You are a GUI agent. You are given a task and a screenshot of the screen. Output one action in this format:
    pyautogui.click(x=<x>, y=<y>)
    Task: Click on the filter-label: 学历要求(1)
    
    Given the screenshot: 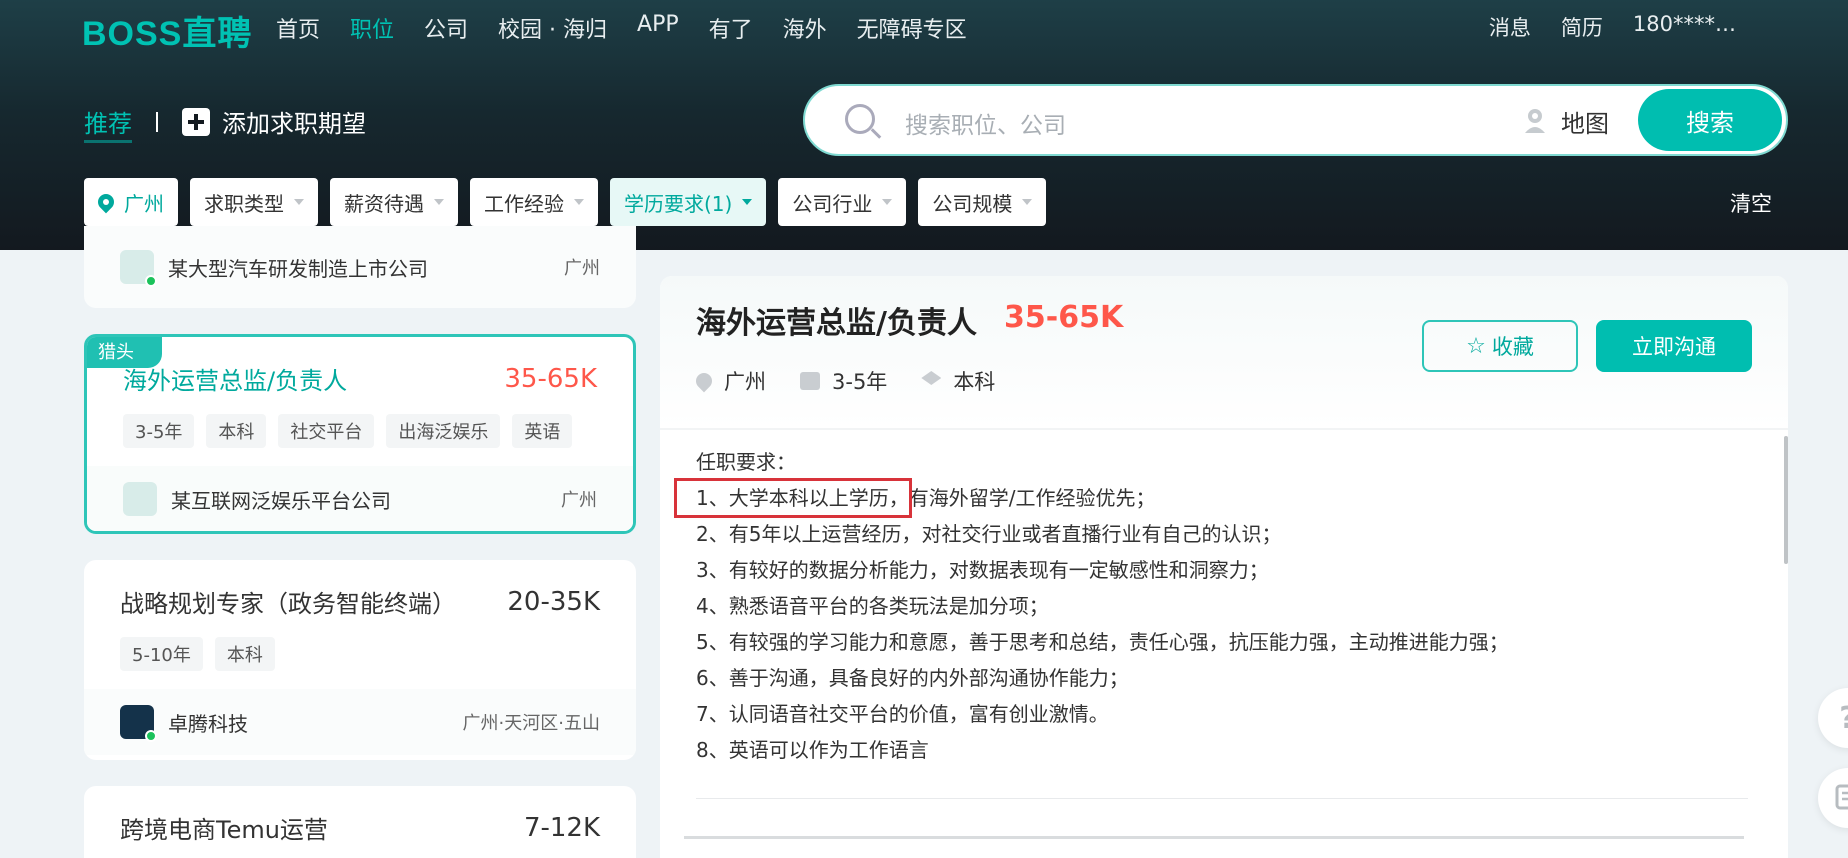 What is the action you would take?
    pyautogui.click(x=678, y=203)
    